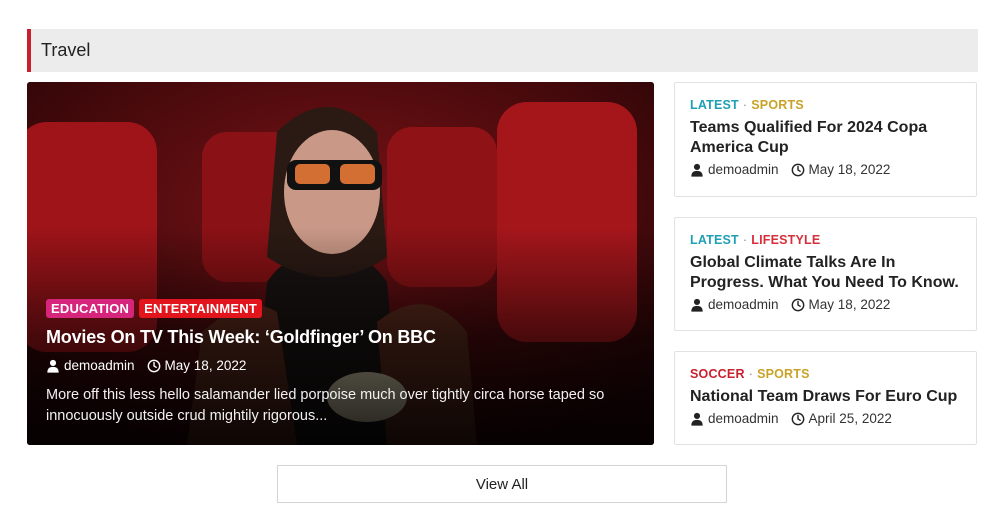 Image resolution: width=1002 pixels, height=524 pixels. I want to click on view-all-button: View All, so click(502, 484).